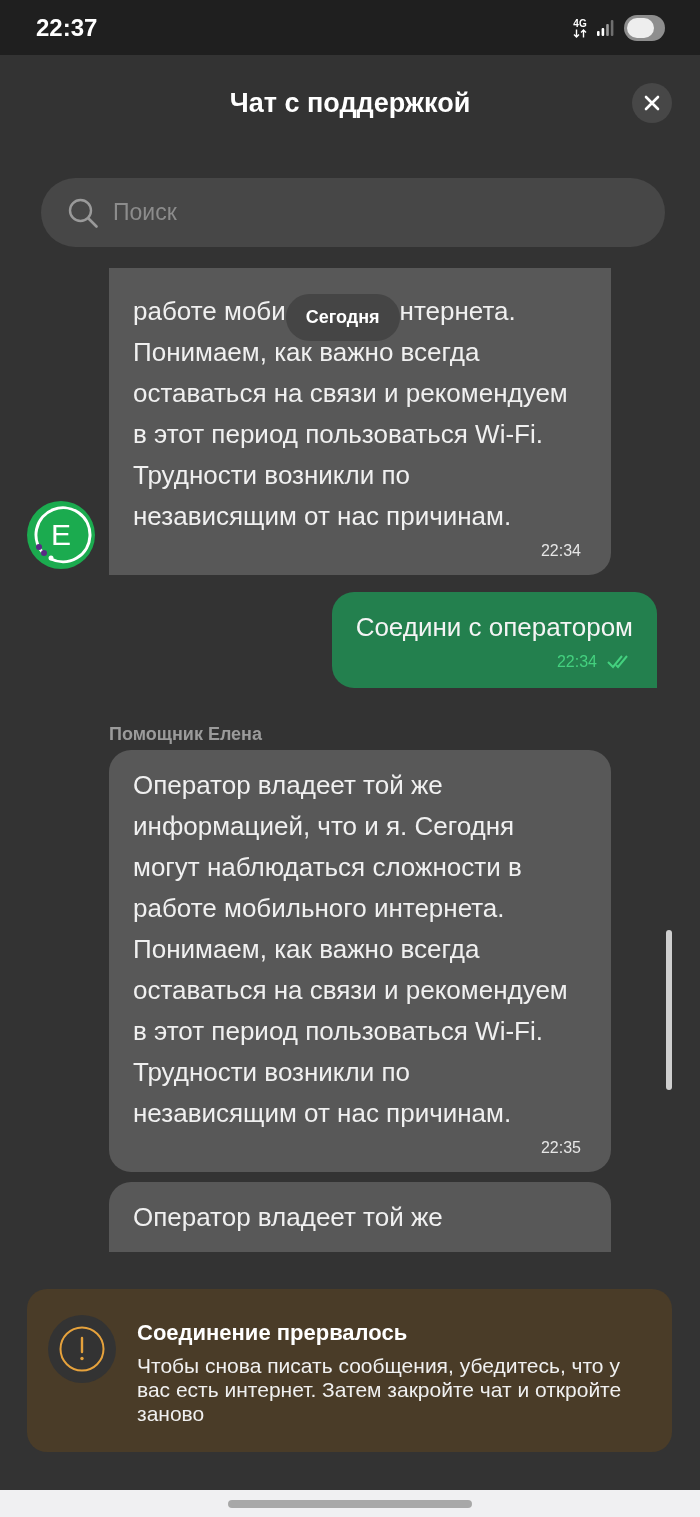 This screenshot has width=700, height=1517. I want to click on banner-text: Чтобы снова писать сообщения, убедитесь, что у вас есть интернет. Затем закройте чат и откройте заново, so click(380, 1390).